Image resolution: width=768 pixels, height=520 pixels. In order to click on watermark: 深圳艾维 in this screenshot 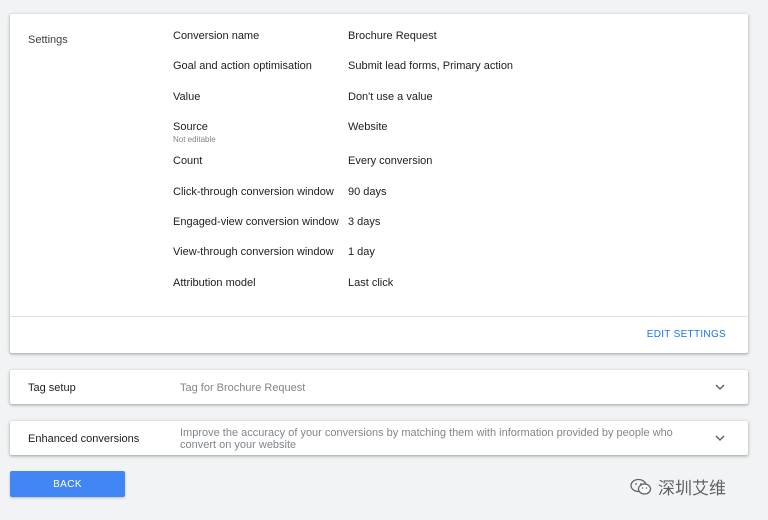, I will do `click(678, 486)`.